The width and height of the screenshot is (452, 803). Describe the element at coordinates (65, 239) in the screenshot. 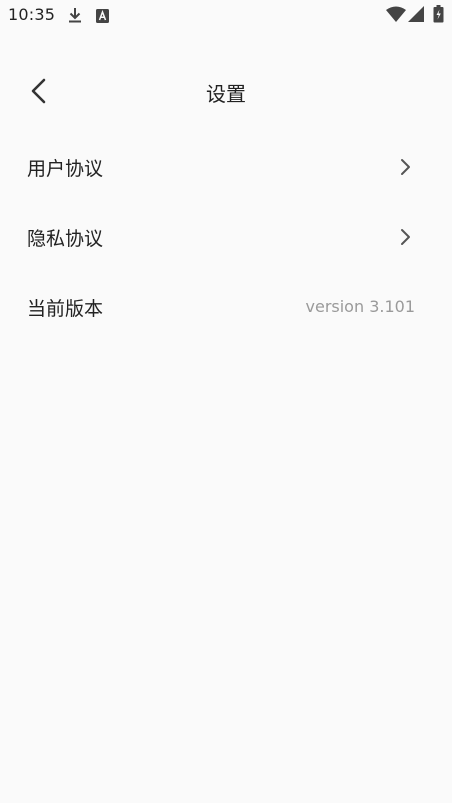

I see `settings-item-label: 隐私协议` at that location.